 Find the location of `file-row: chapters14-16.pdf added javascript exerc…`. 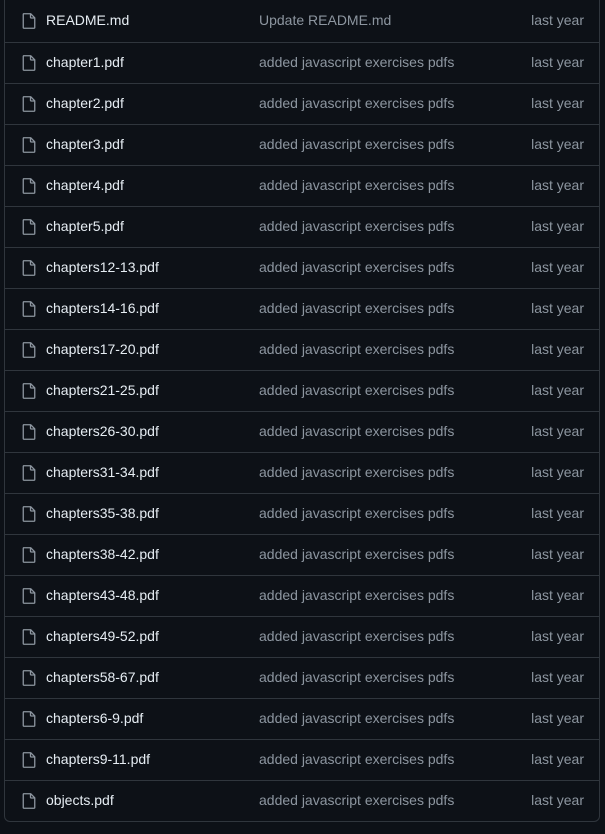

file-row: chapters14-16.pdf added javascript exerc… is located at coordinates (302, 308).